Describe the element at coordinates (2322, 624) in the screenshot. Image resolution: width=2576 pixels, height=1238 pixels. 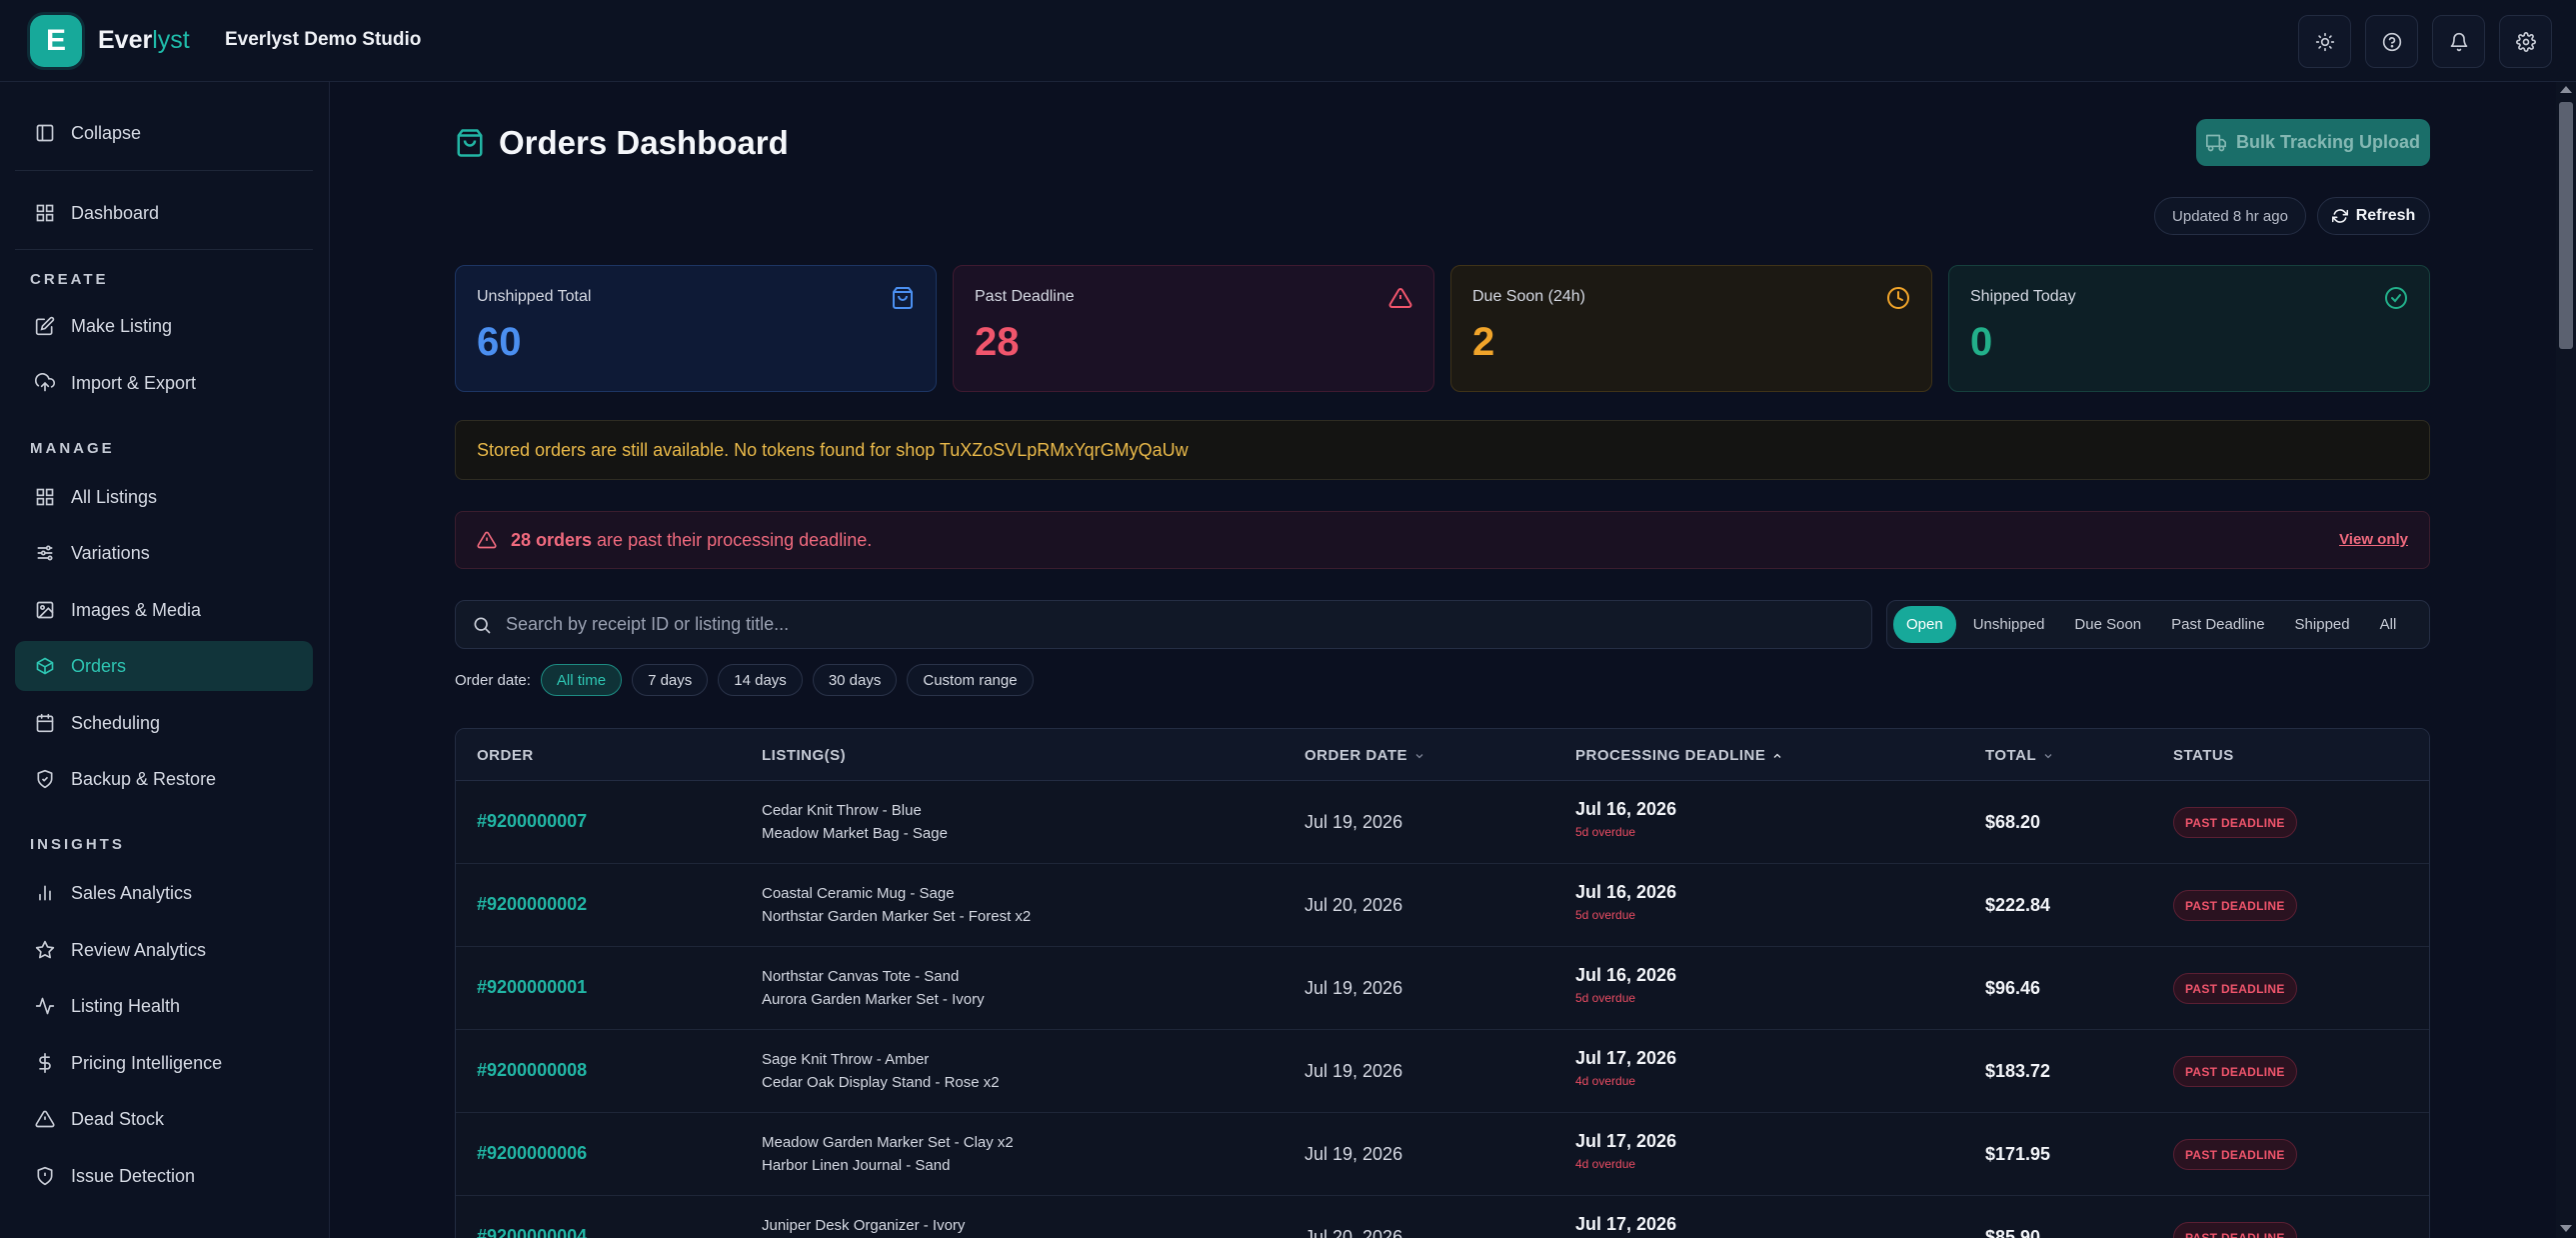
I see `tab-shipped: Shipped` at that location.